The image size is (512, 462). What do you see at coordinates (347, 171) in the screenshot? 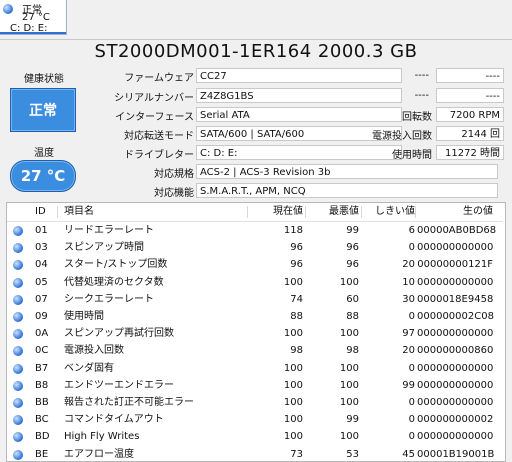
I see `standard-value: ACS-2 | ACS-3 Revision 3b` at bounding box center [347, 171].